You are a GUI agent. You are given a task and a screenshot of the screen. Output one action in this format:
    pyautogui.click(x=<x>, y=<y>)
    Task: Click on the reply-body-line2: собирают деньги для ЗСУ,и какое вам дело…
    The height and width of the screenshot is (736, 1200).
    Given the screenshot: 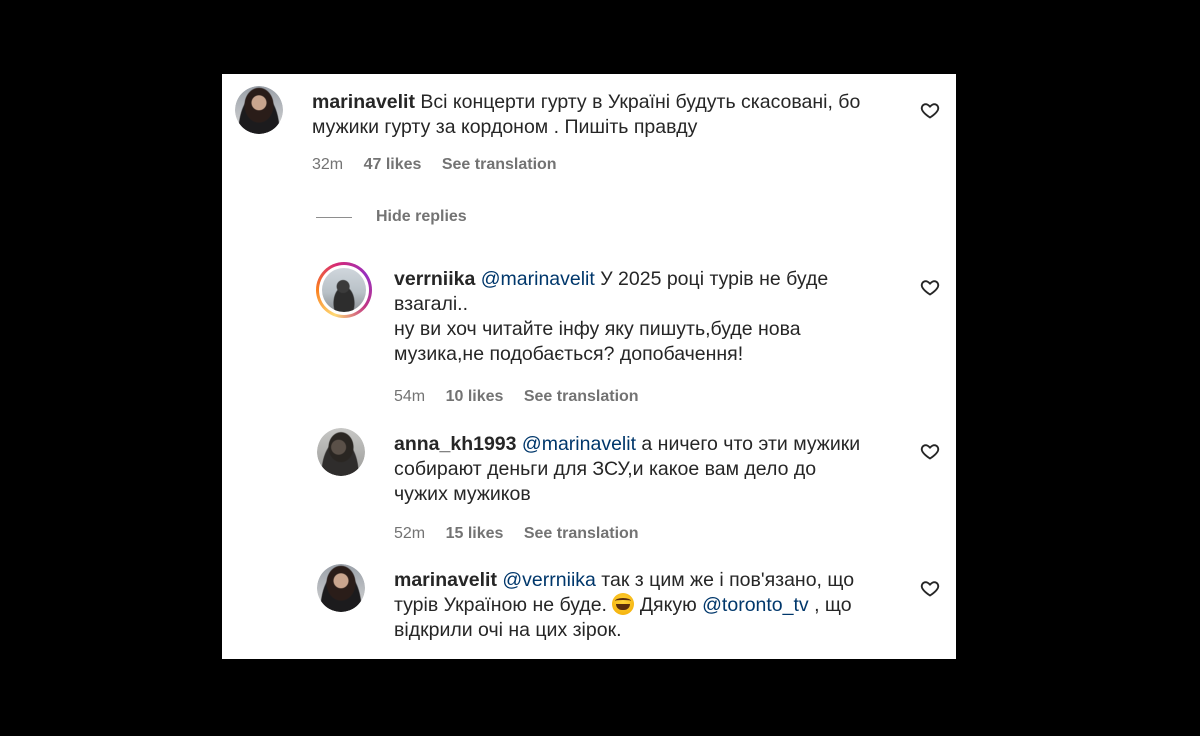 What is the action you would take?
    pyautogui.click(x=605, y=469)
    